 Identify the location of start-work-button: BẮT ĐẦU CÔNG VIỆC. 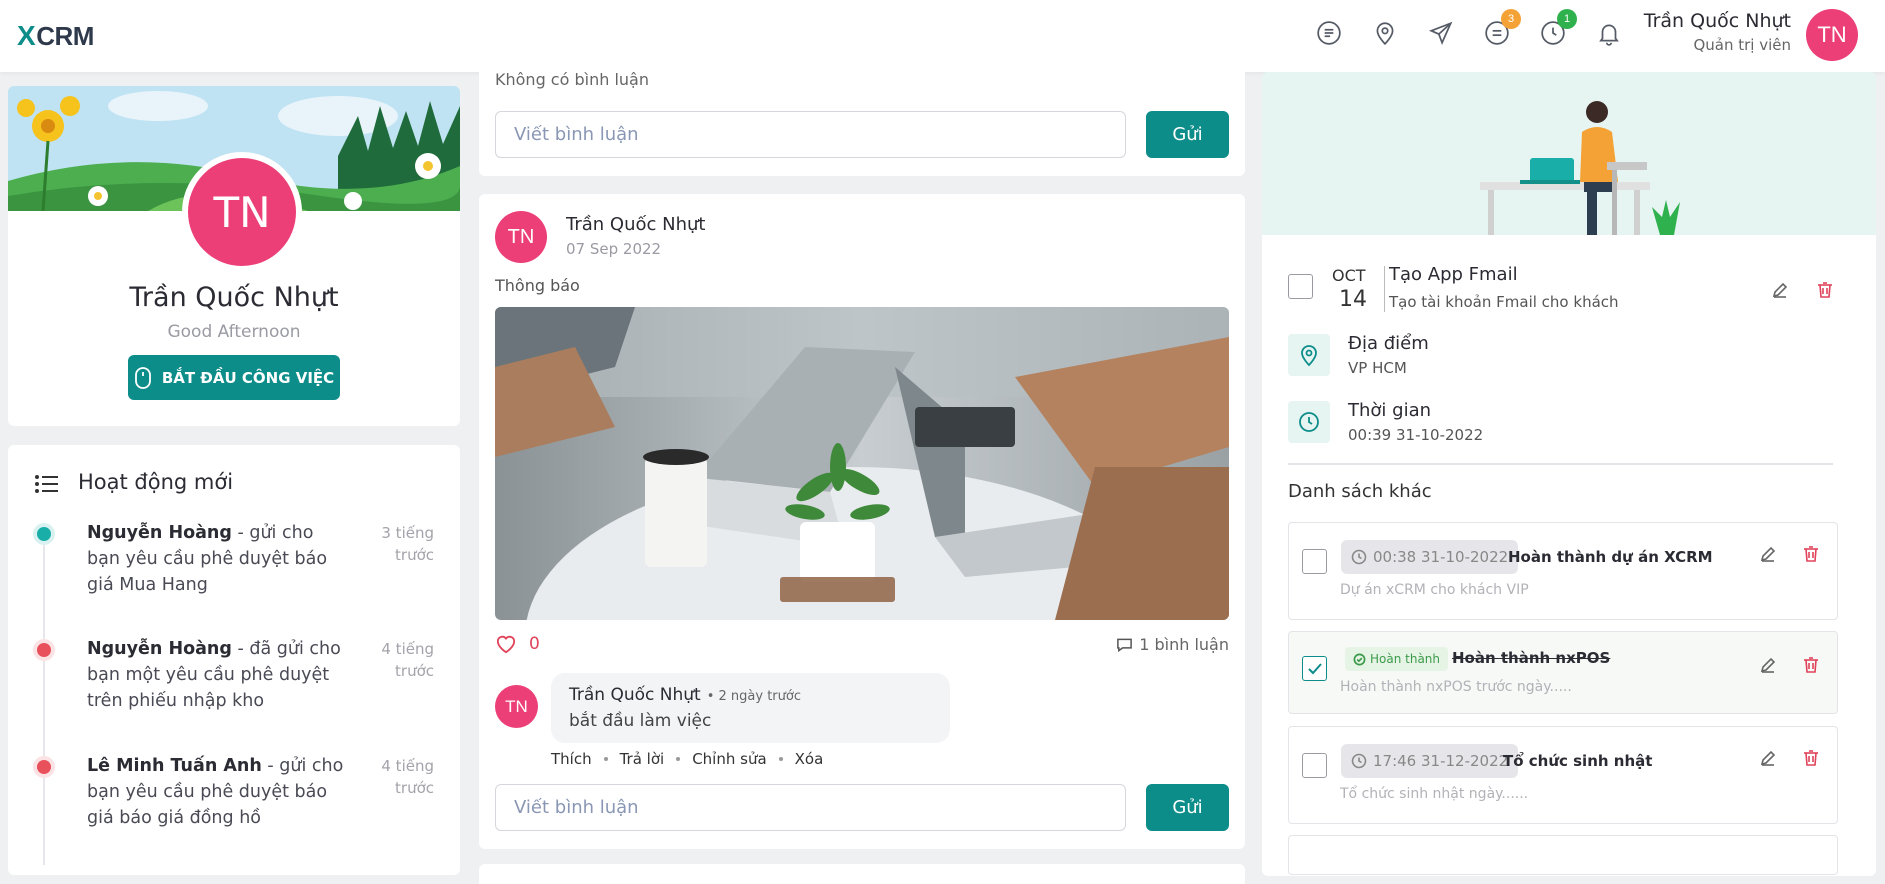
(234, 377).